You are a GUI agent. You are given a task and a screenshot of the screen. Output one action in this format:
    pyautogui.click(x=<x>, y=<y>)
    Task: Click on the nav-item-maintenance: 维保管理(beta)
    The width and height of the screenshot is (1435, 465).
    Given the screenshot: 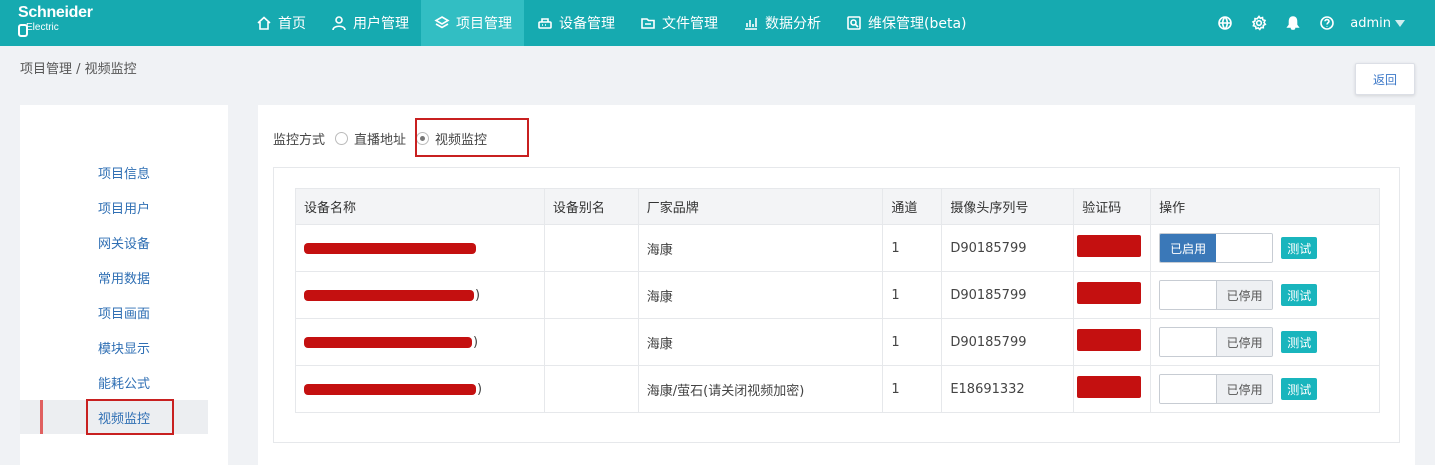 What is the action you would take?
    pyautogui.click(x=906, y=23)
    